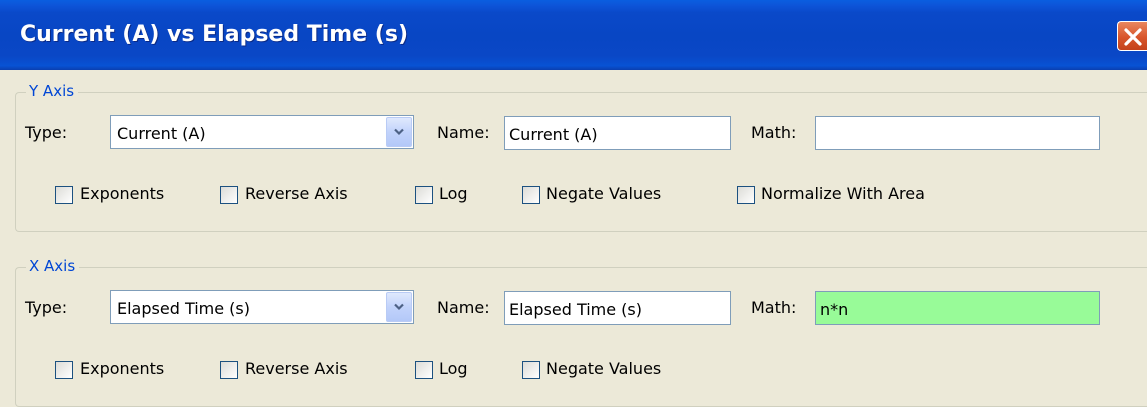 This screenshot has width=1147, height=407. I want to click on x-negate-values-checkbox, so click(531, 370).